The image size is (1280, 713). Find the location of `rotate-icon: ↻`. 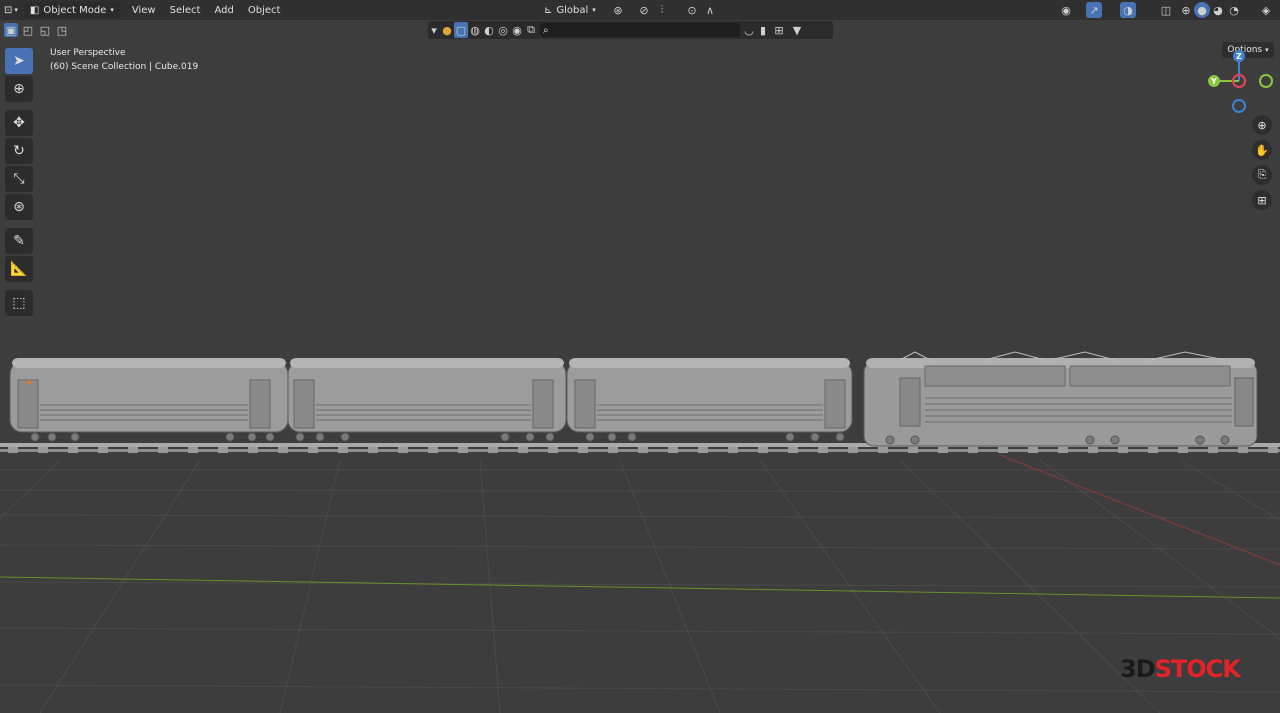

rotate-icon: ↻ is located at coordinates (19, 151).